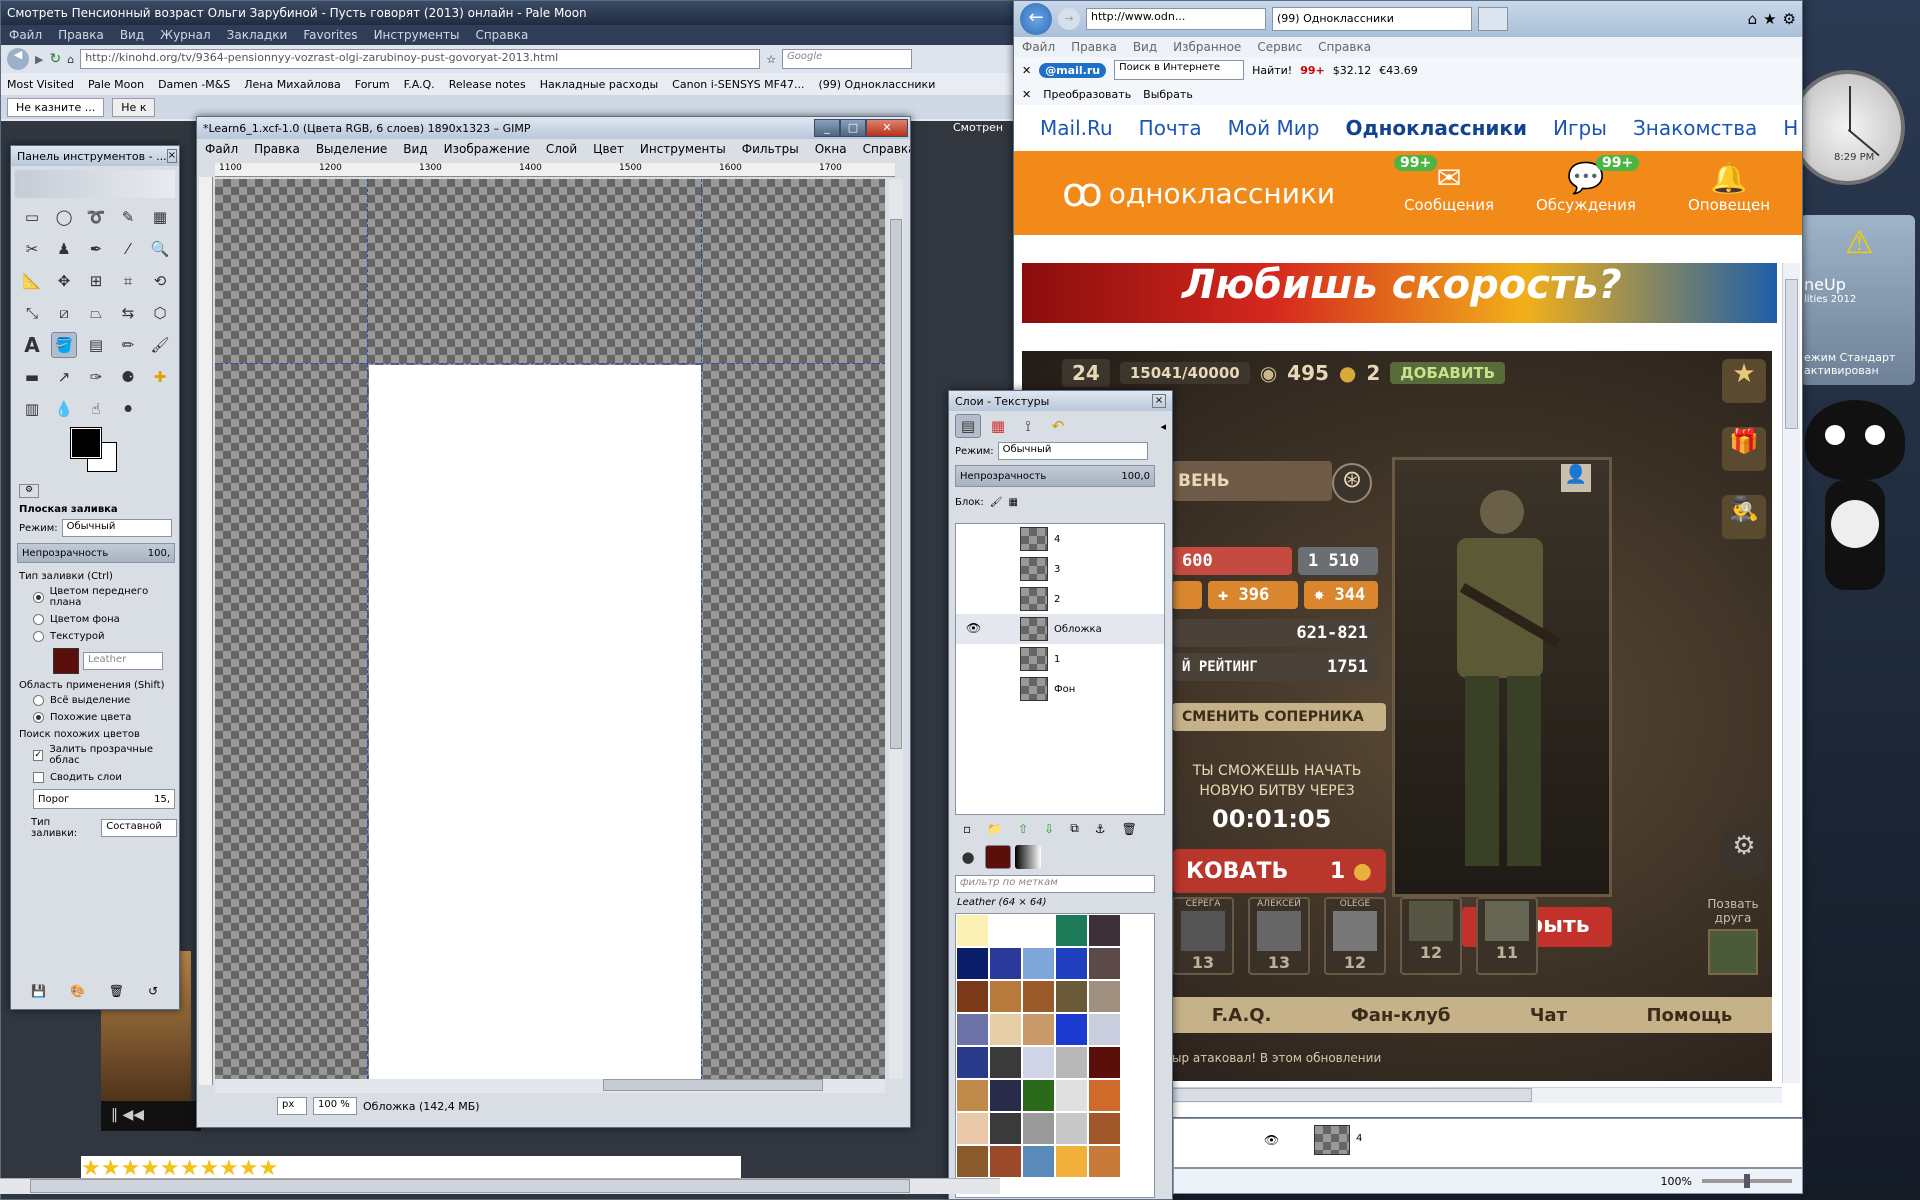 This screenshot has height=1200, width=1920. I want to click on portal-nav-myworld: Мой Мир, so click(1274, 128).